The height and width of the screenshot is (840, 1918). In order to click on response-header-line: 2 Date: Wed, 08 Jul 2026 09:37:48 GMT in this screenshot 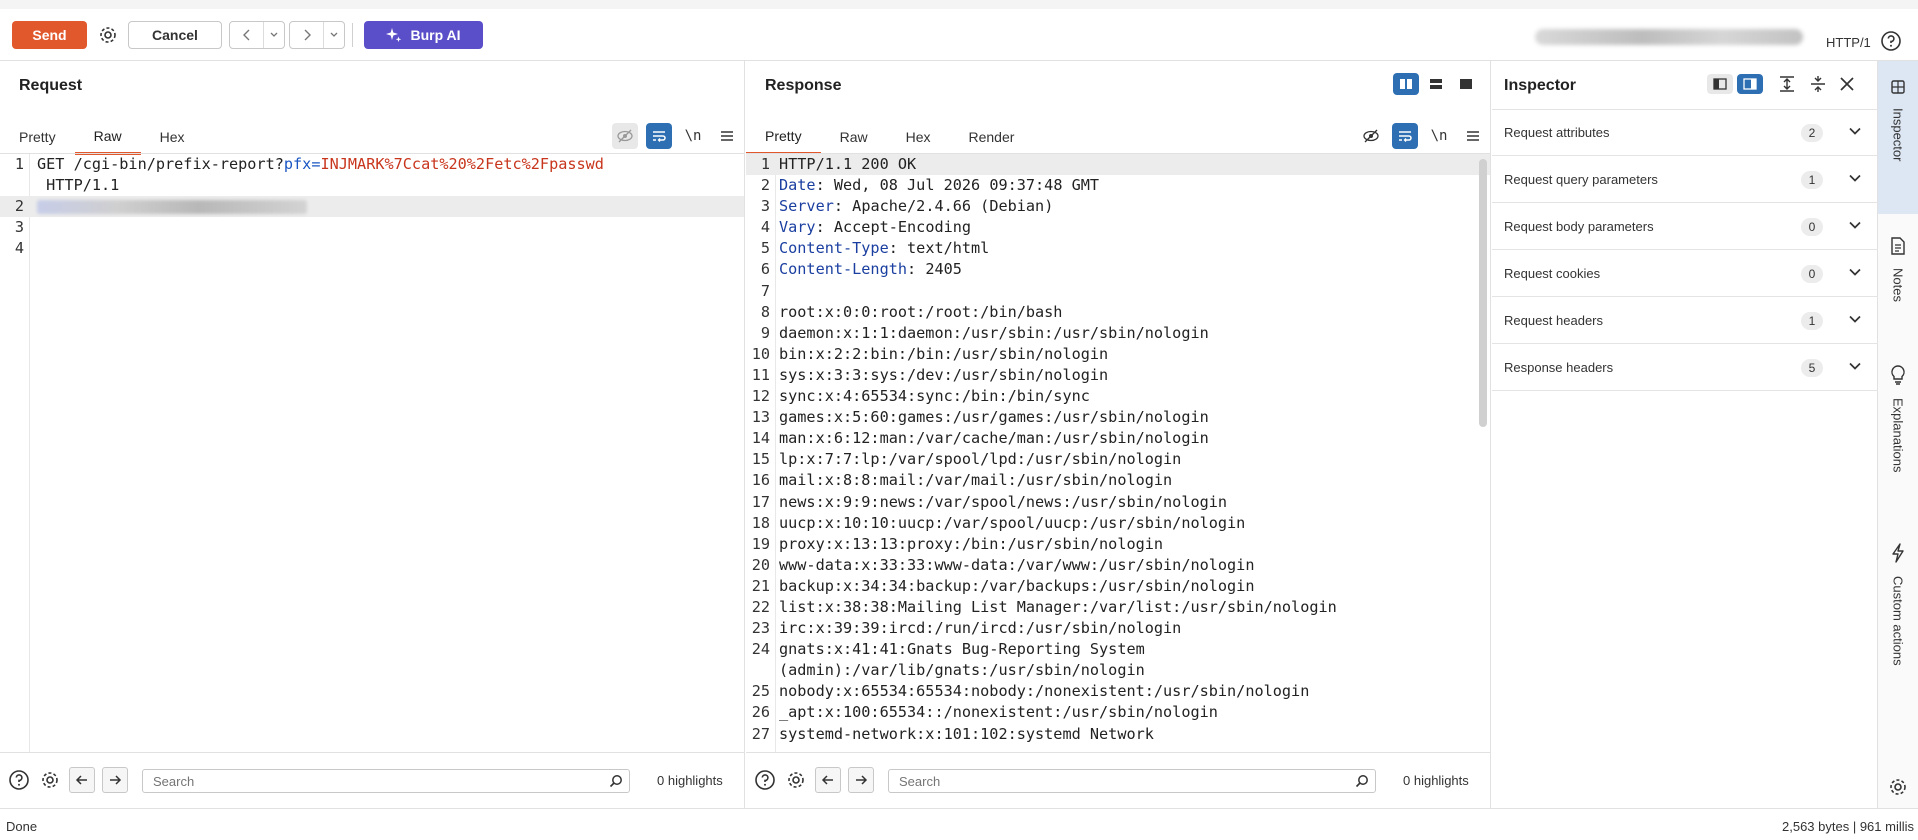, I will do `click(1118, 185)`.